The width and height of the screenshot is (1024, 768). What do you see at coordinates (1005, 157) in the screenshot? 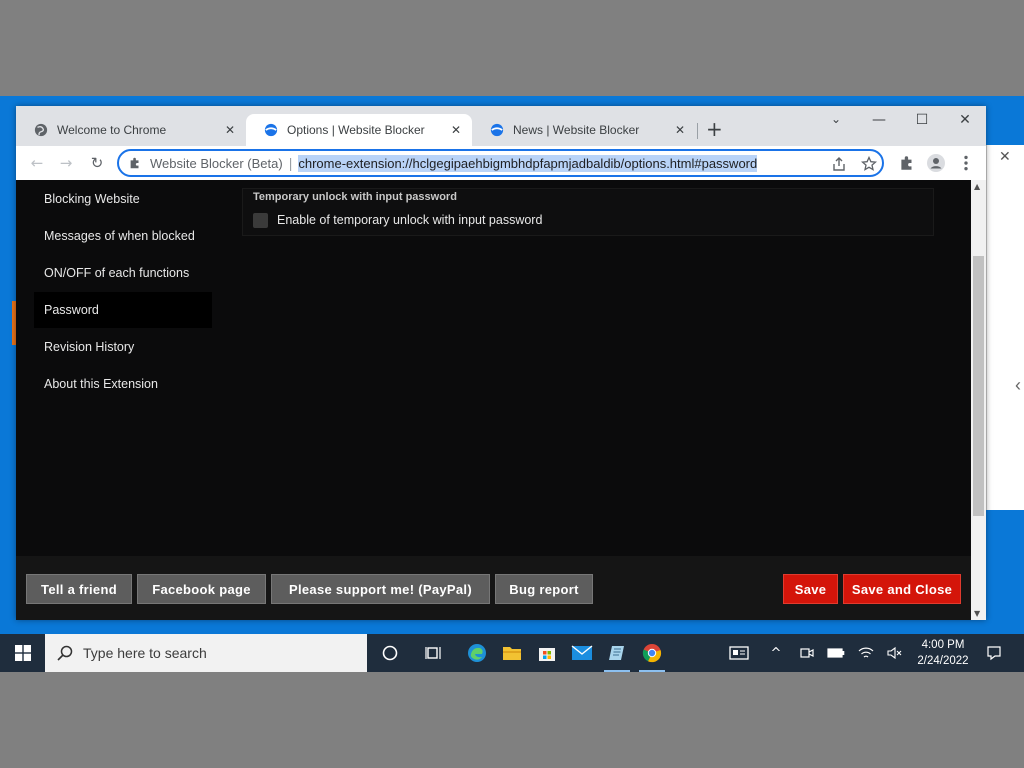
I see `close-icon: ✕` at bounding box center [1005, 157].